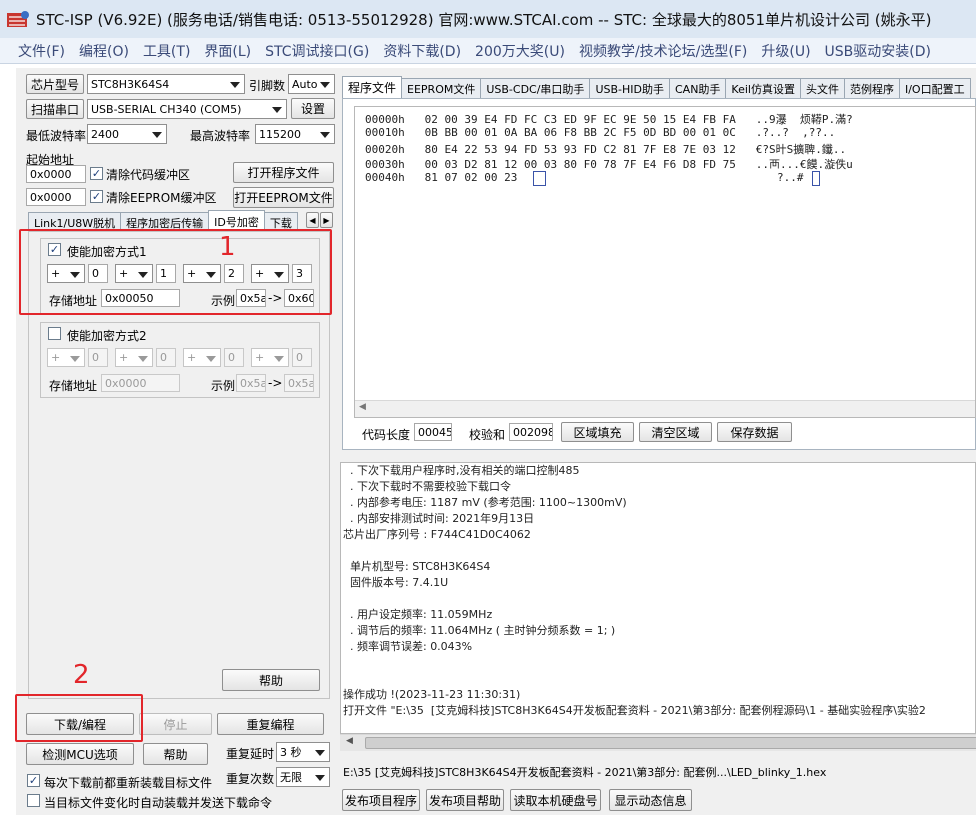  Describe the element at coordinates (33, 780) in the screenshot. I see `reload-before-download-checkbox: ✓` at that location.